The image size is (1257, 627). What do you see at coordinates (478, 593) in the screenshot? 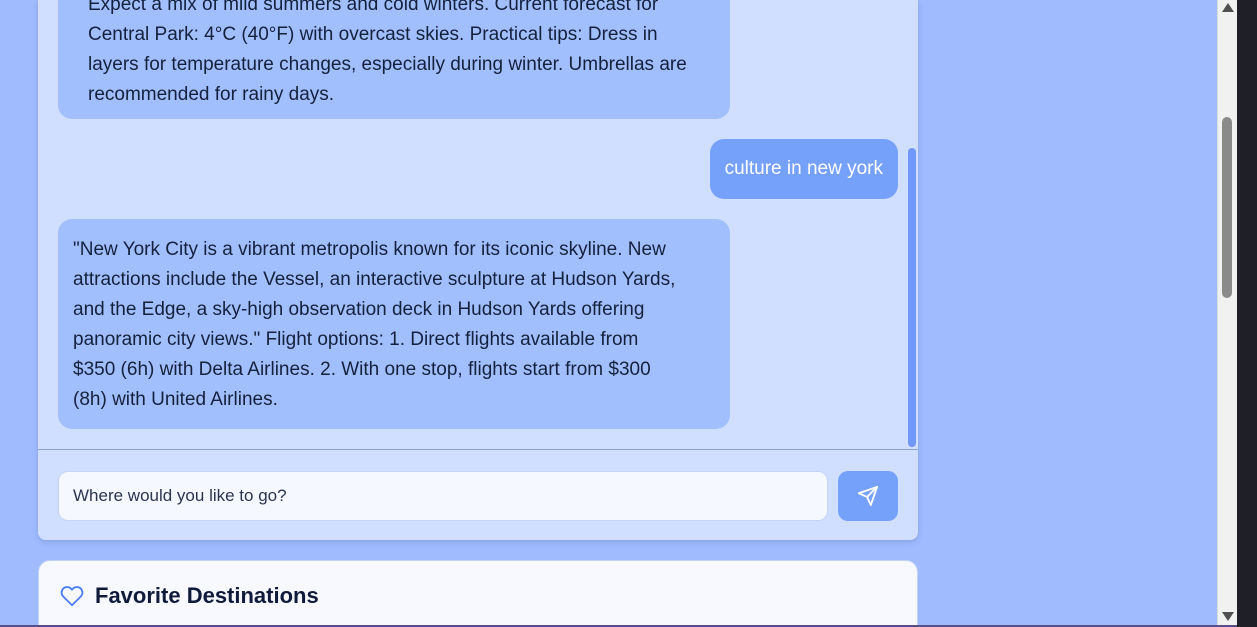
I see `favorite-destinations-card: Favorite Destinations` at bounding box center [478, 593].